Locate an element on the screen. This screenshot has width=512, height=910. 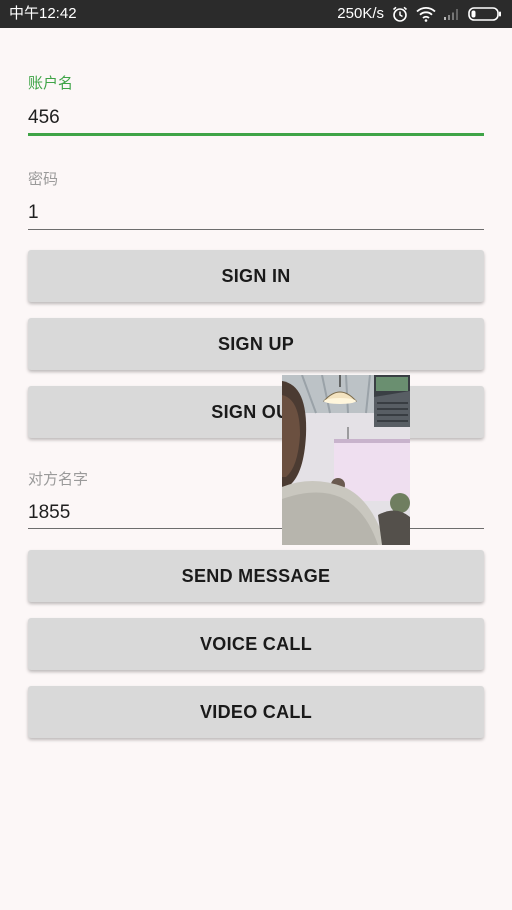
peer-name-label: 对方名字 is located at coordinates (58, 479).